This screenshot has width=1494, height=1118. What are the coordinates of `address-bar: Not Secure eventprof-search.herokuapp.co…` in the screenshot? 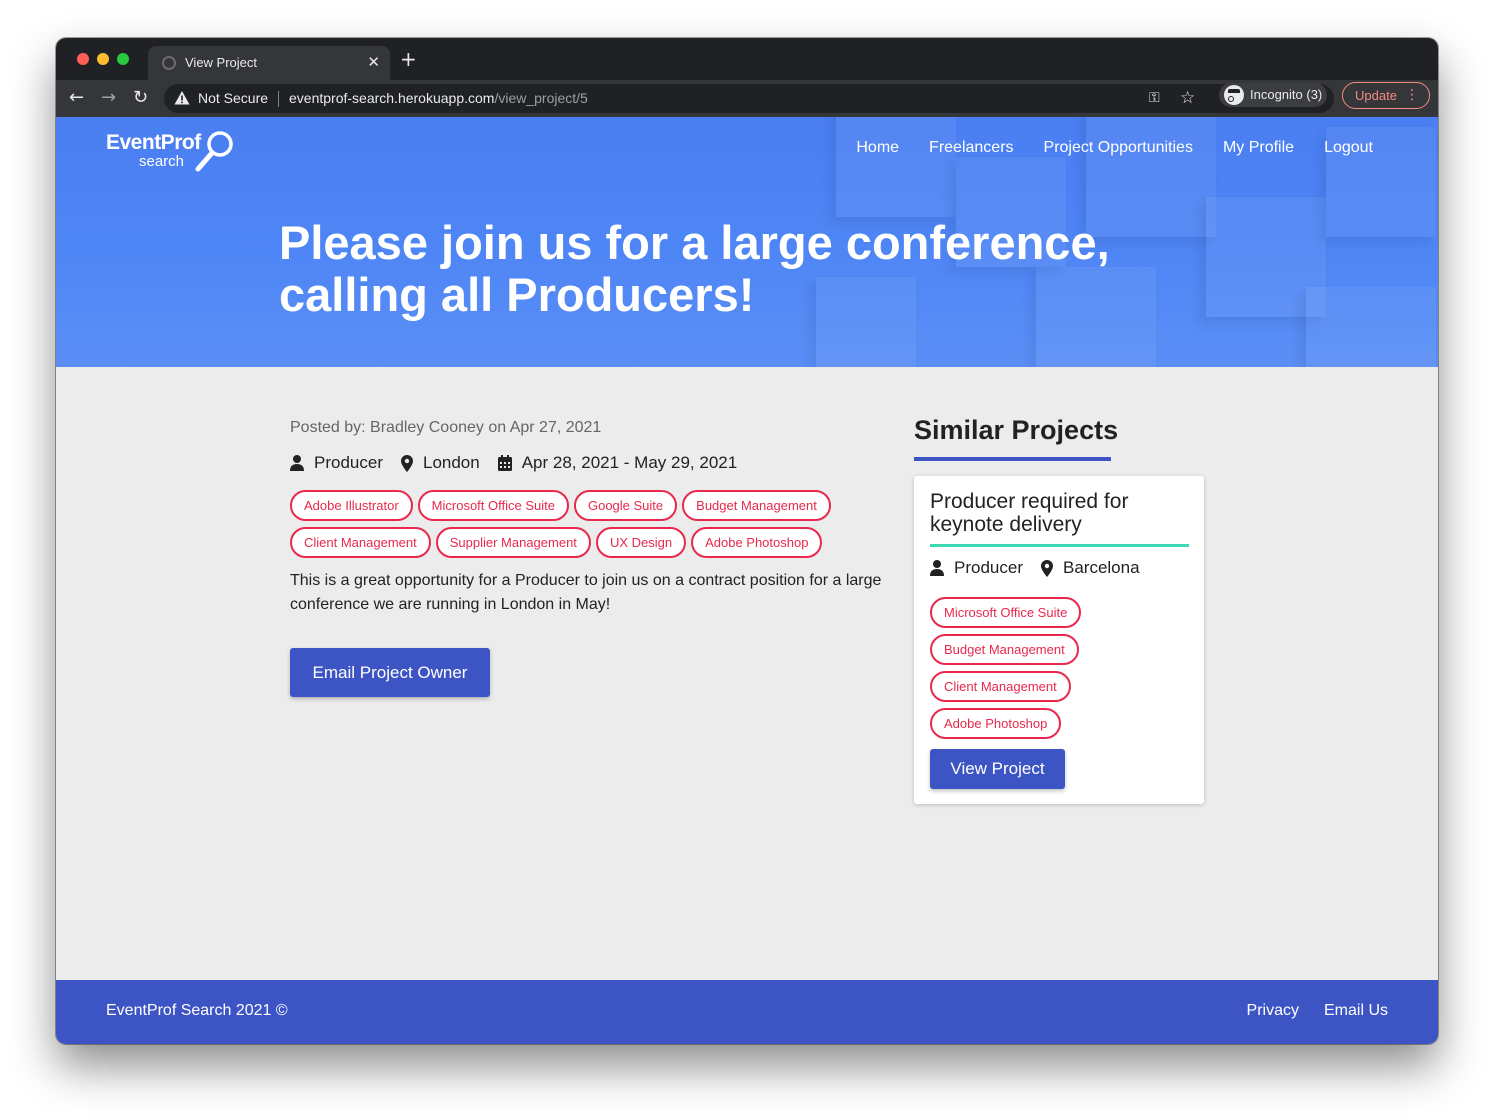 It's located at (749, 98).